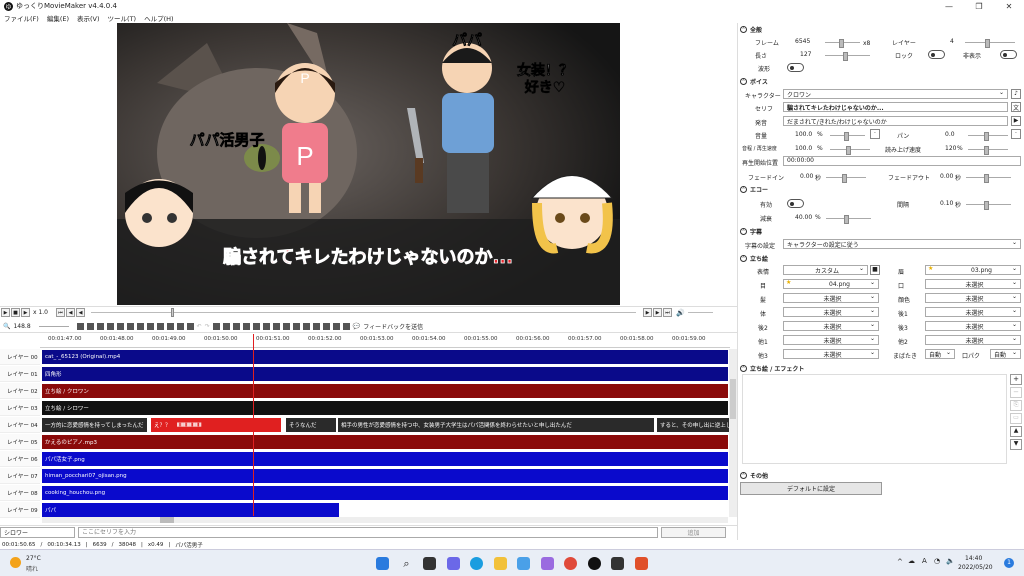 Image resolution: width=1024 pixels, height=576 pixels. Describe the element at coordinates (20, 459) in the screenshot. I see `layer-label: レイヤー 06` at that location.